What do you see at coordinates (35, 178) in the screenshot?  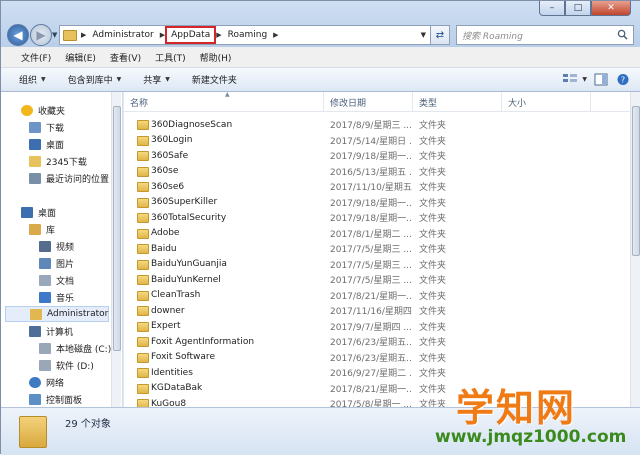 I see `recent-places-icon` at bounding box center [35, 178].